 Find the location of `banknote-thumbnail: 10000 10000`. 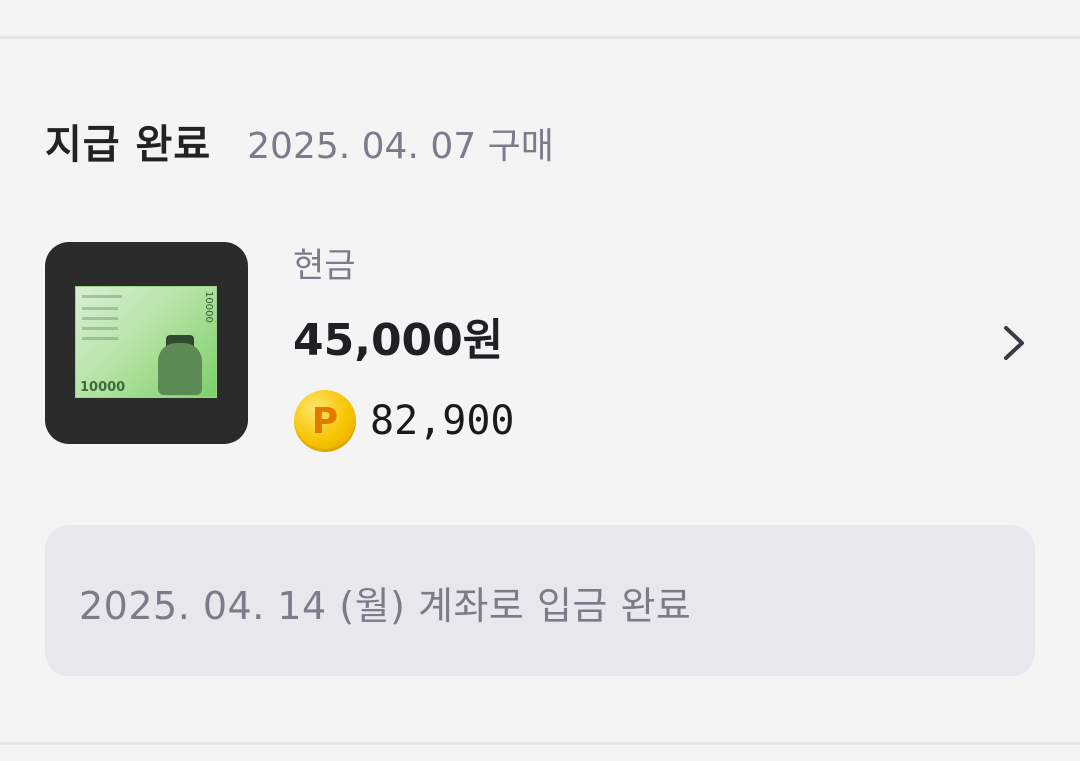

banknote-thumbnail: 10000 10000 is located at coordinates (146, 343).